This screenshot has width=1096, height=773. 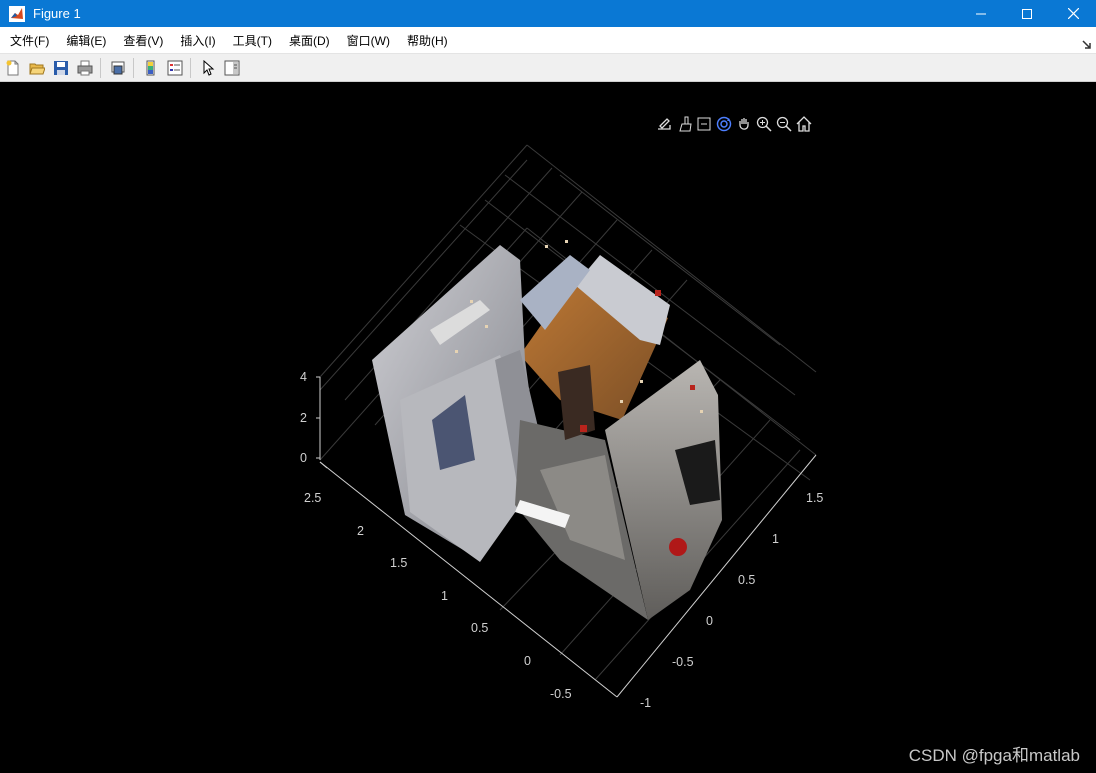 I want to click on z-tick-label: 4, so click(x=303, y=377).